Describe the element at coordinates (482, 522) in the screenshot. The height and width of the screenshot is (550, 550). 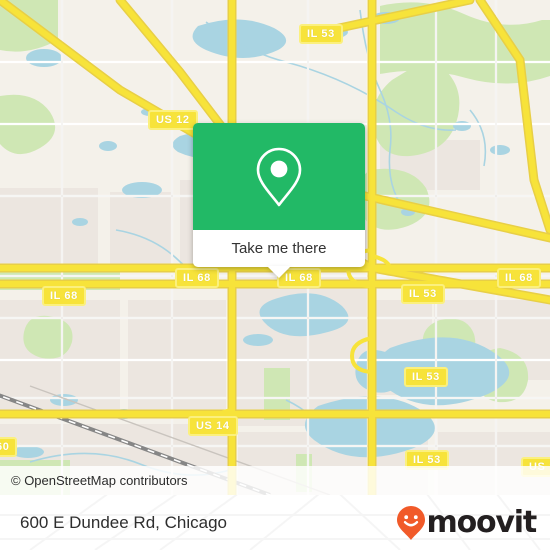
I see `moovit-wordmark: moovit` at that location.